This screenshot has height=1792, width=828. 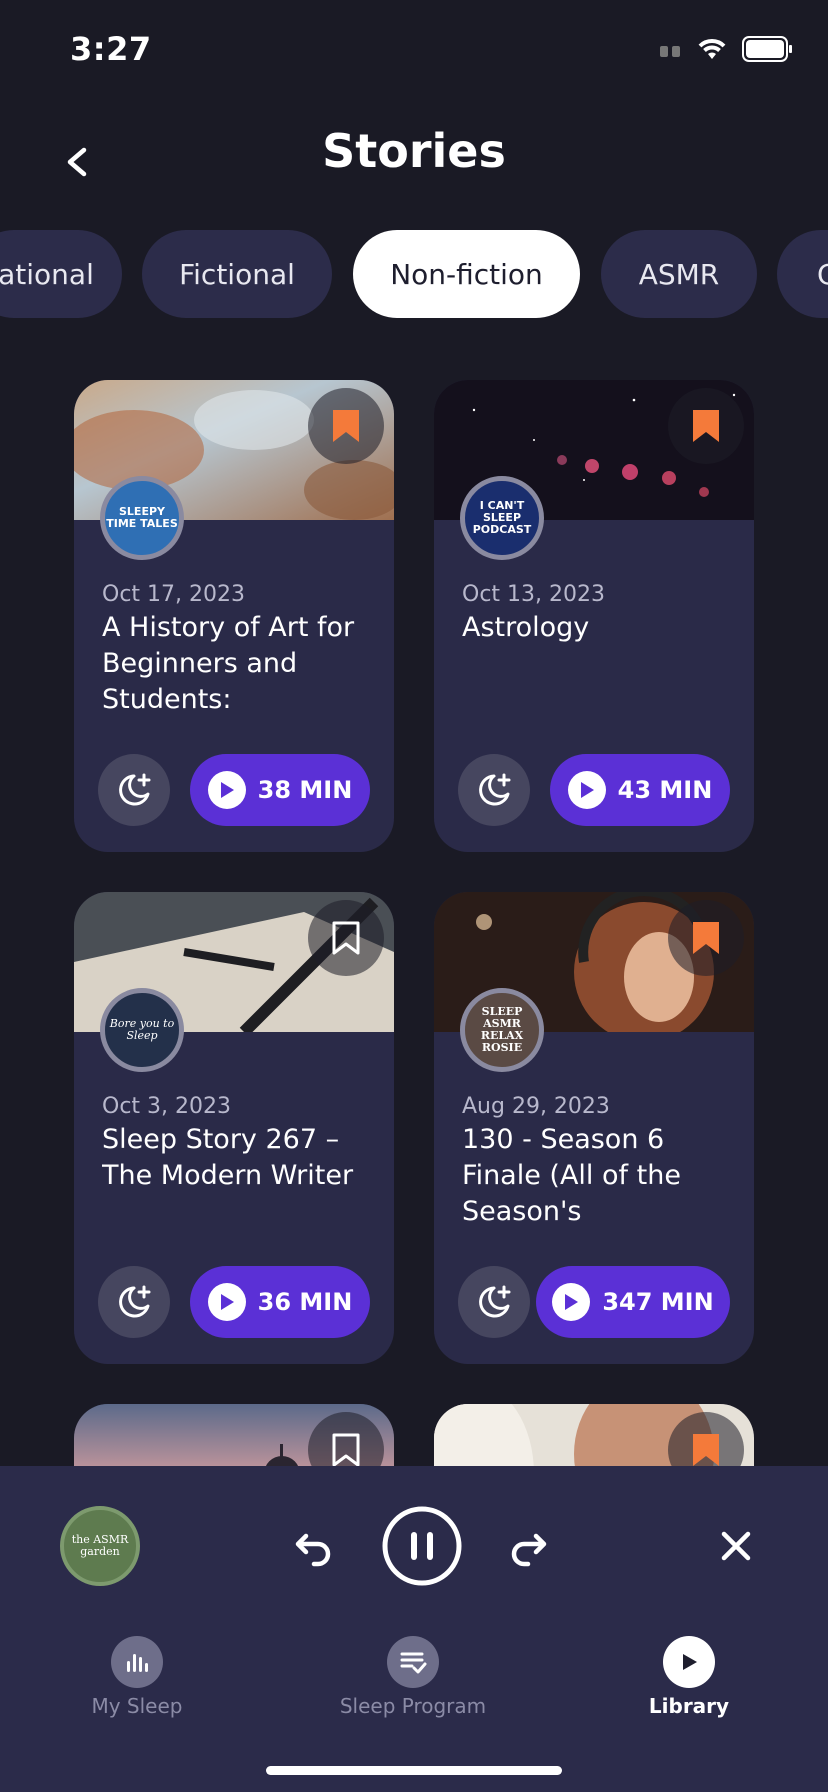 I want to click on nav-my-sleep: My Sleep, so click(x=137, y=1677).